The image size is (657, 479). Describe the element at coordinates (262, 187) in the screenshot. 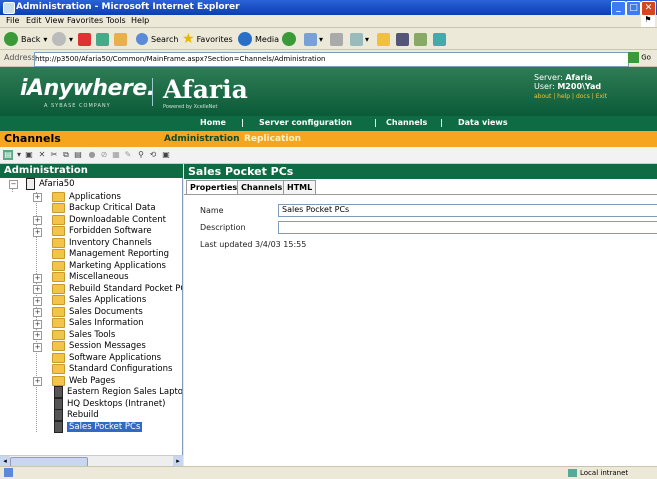

I see `tab-channels: Channels` at that location.